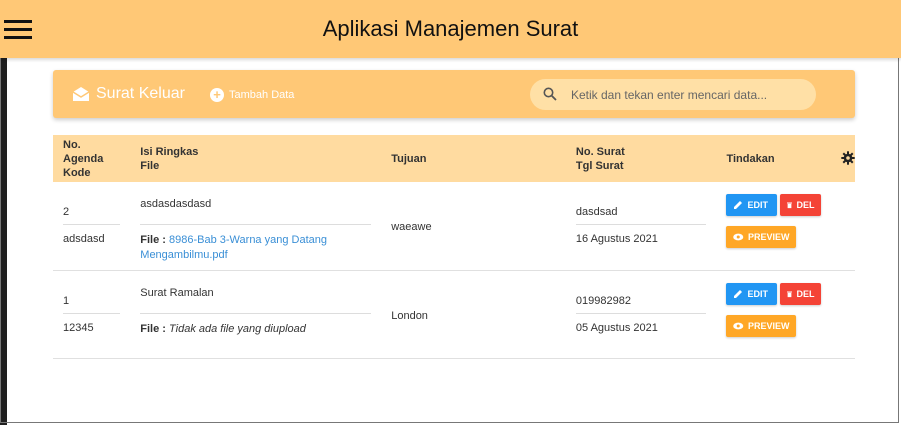  I want to click on col-header-tindakan: Tindakan, so click(785, 158).